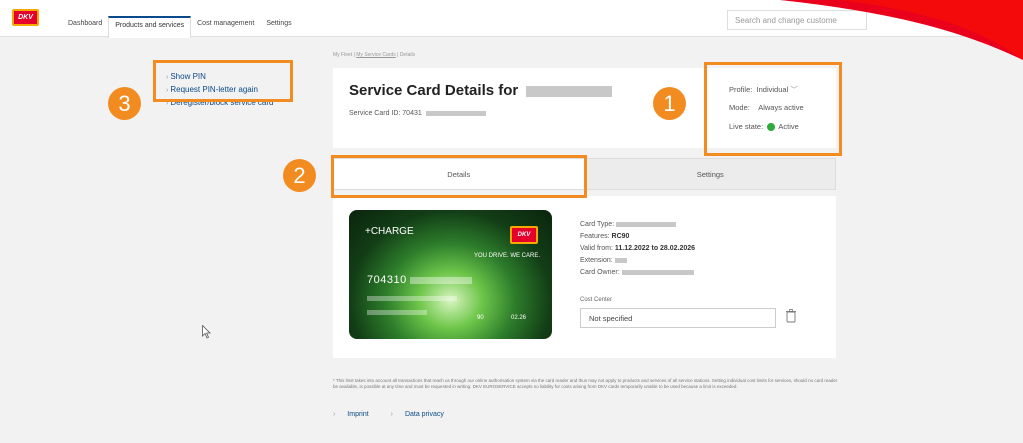  Describe the element at coordinates (124, 103) in the screenshot. I see `annotation-marker-3: 3` at that location.